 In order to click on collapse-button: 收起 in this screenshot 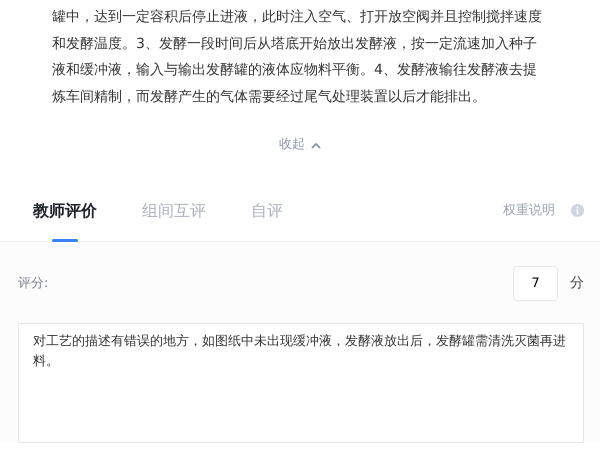, I will do `click(300, 145)`.